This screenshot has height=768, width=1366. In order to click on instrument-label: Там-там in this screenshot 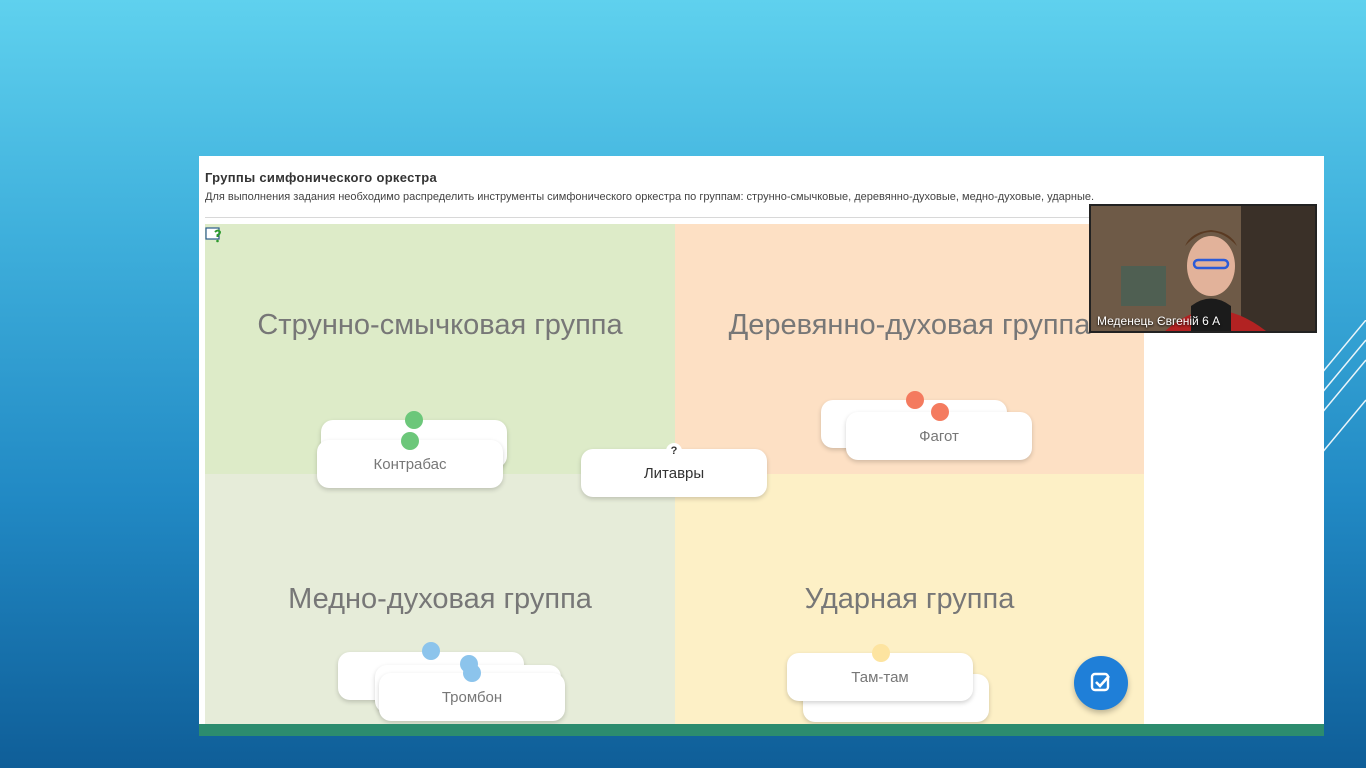, I will do `click(880, 677)`.